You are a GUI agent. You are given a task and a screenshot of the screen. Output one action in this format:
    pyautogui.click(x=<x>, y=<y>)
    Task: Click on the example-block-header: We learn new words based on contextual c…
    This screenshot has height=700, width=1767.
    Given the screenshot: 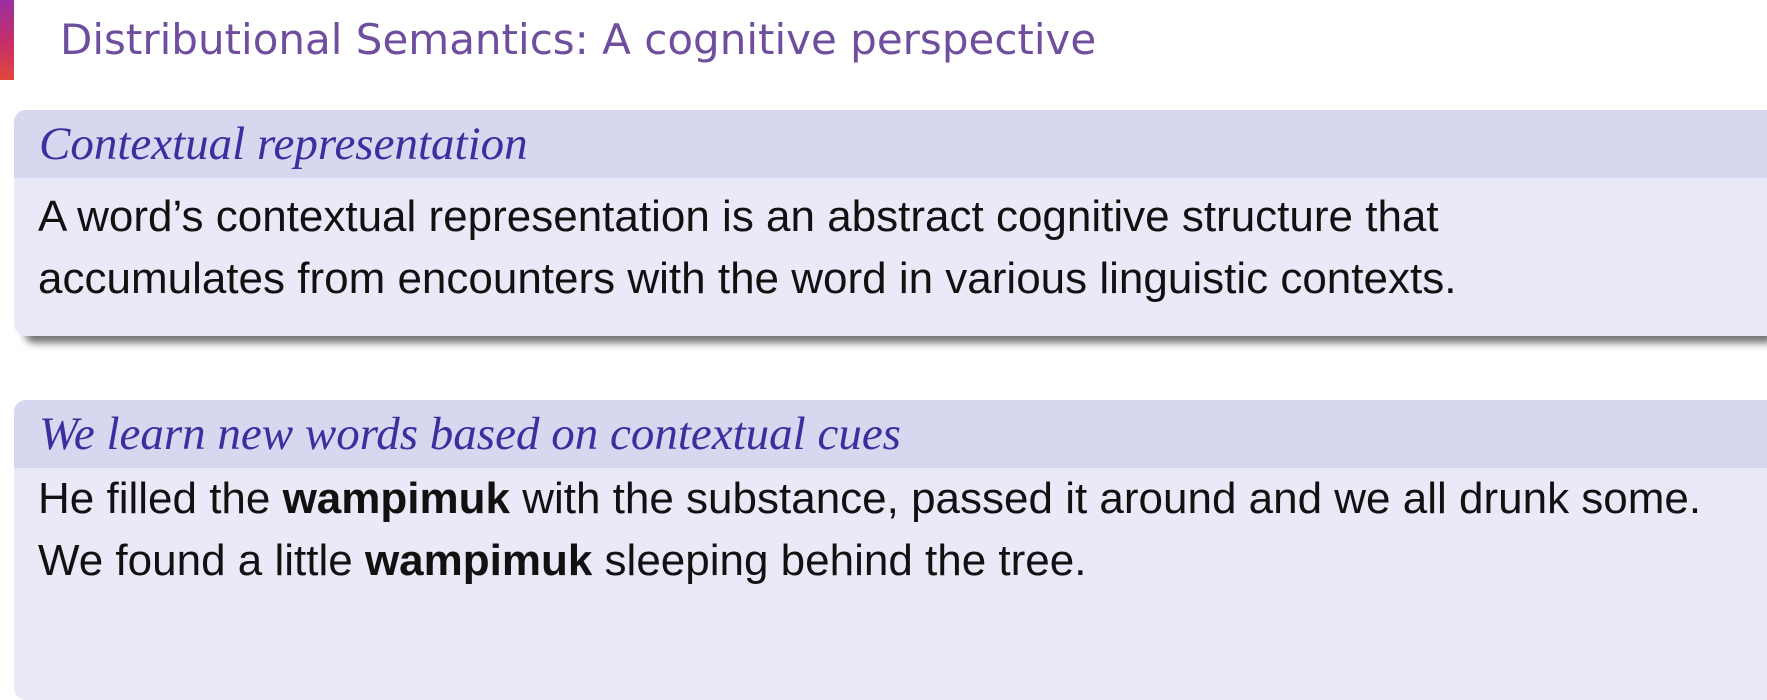 What is the action you would take?
    pyautogui.click(x=890, y=434)
    